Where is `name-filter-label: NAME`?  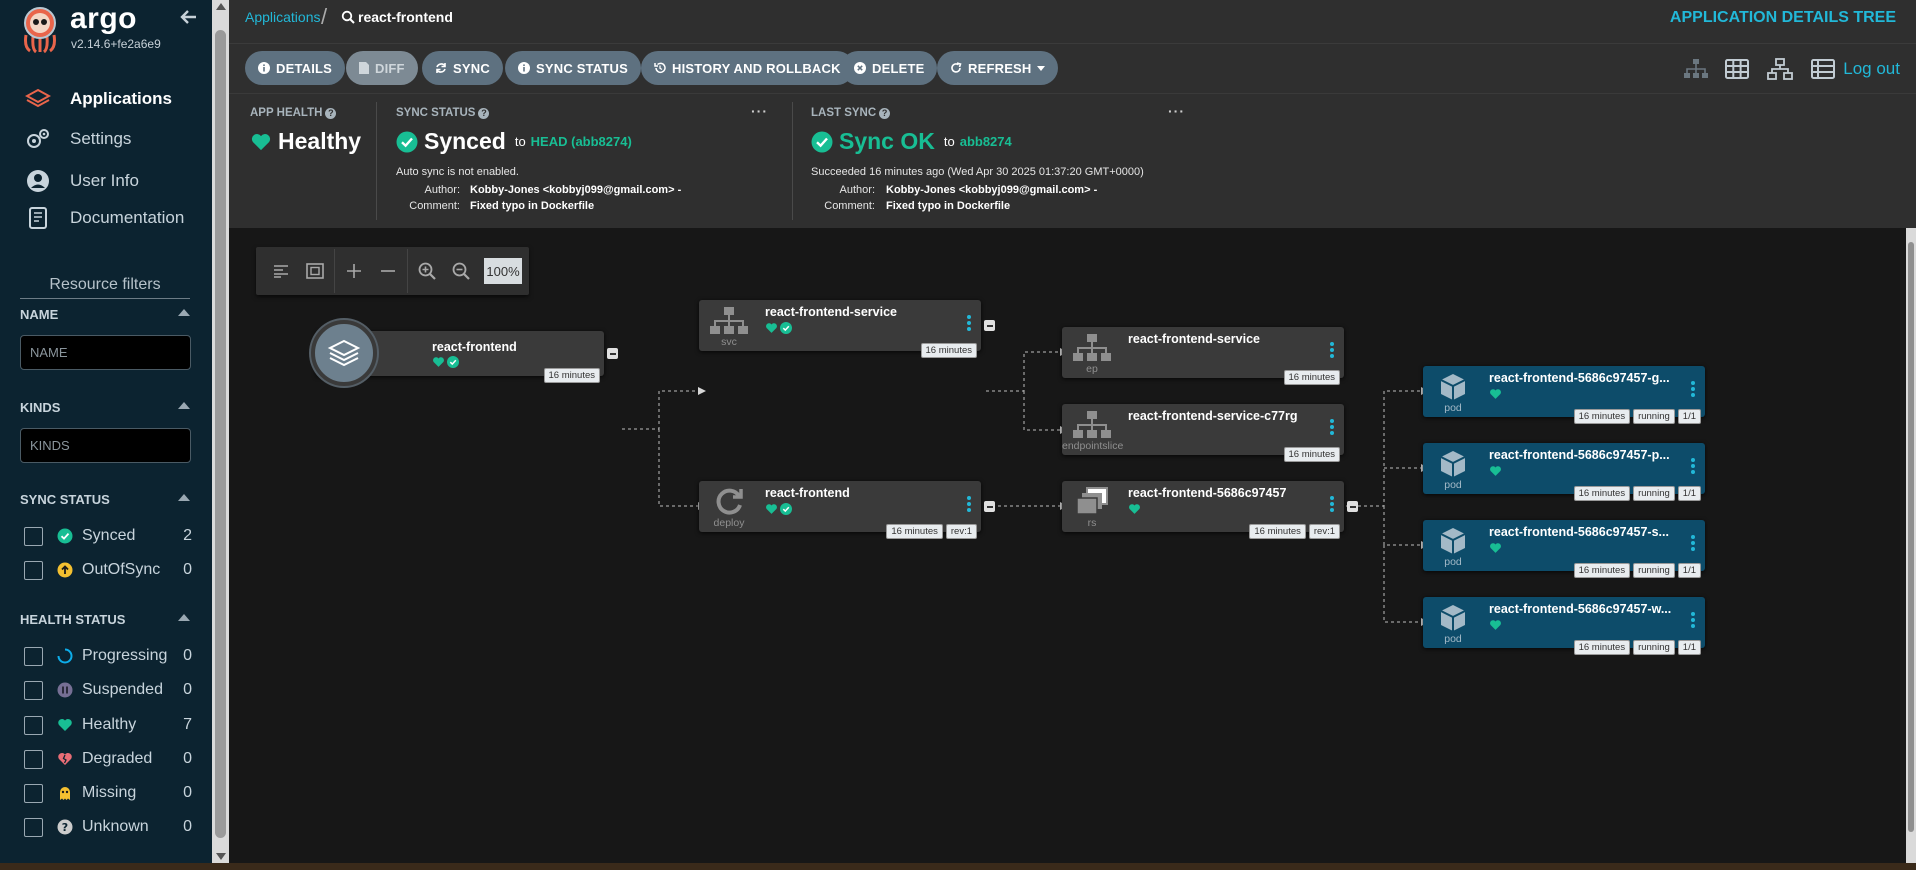 name-filter-label: NAME is located at coordinates (39, 314).